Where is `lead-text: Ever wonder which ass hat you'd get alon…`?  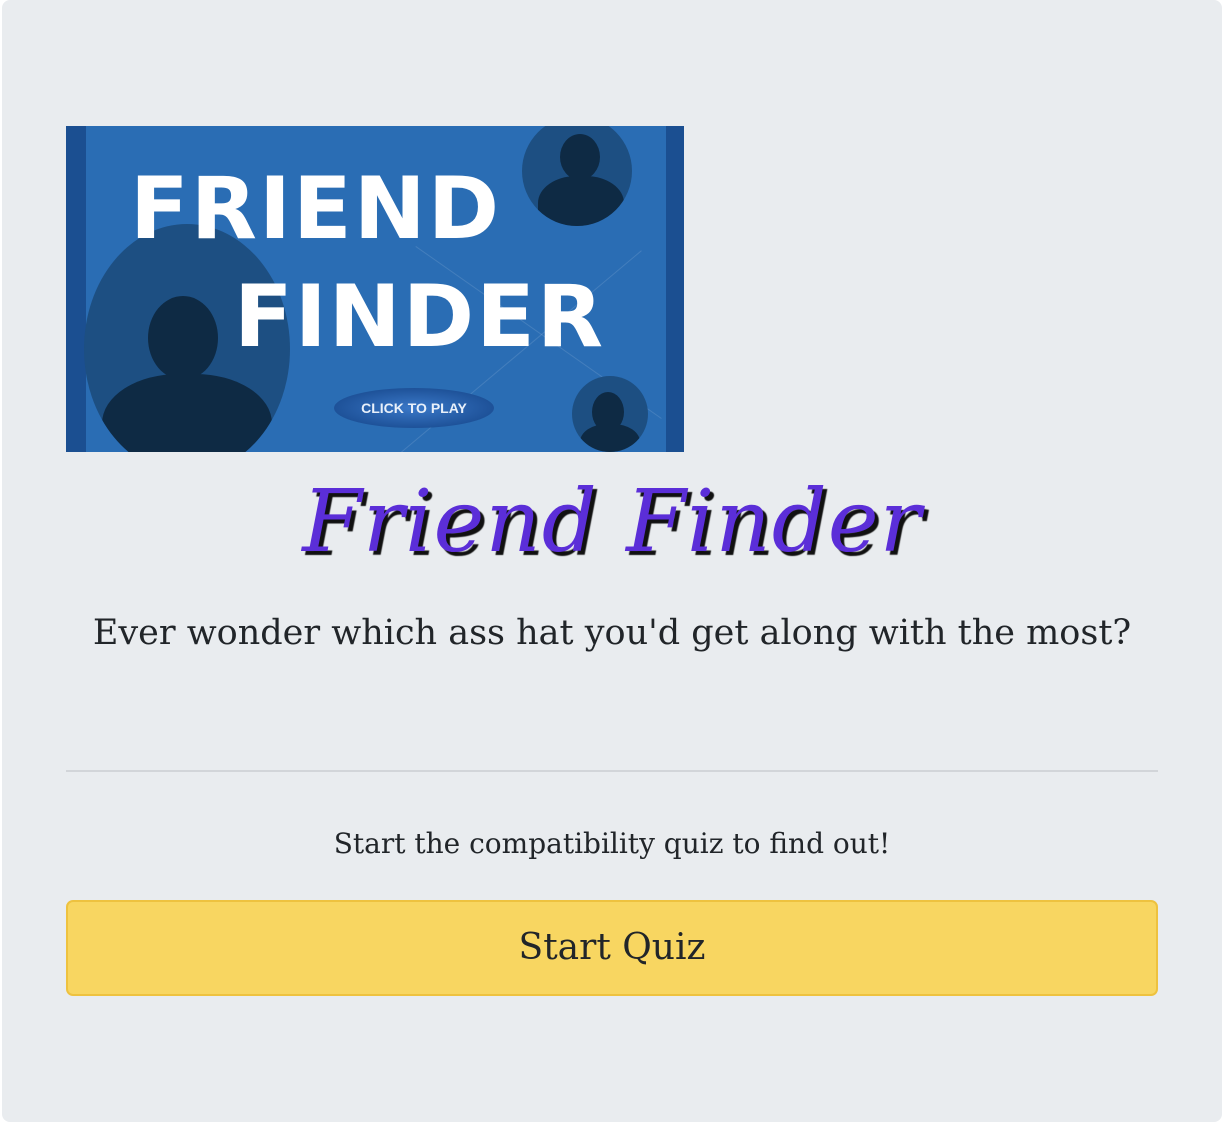
lead-text: Ever wonder which ass hat you'd get alon… is located at coordinates (612, 633).